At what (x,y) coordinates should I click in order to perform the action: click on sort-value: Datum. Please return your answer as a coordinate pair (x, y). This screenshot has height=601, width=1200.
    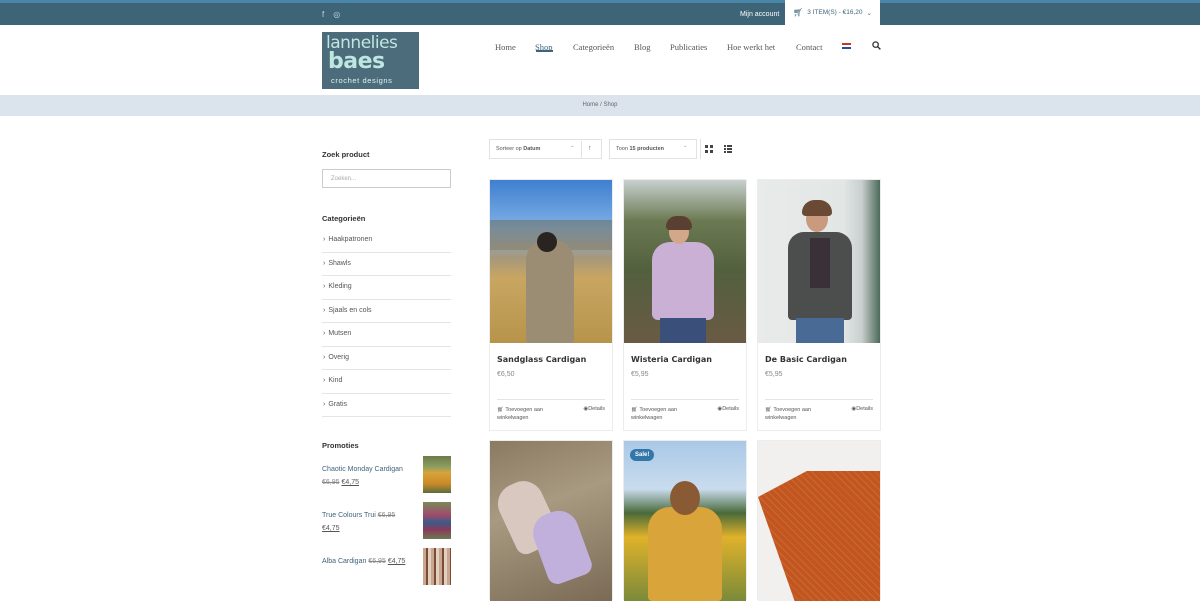
    Looking at the image, I should click on (532, 149).